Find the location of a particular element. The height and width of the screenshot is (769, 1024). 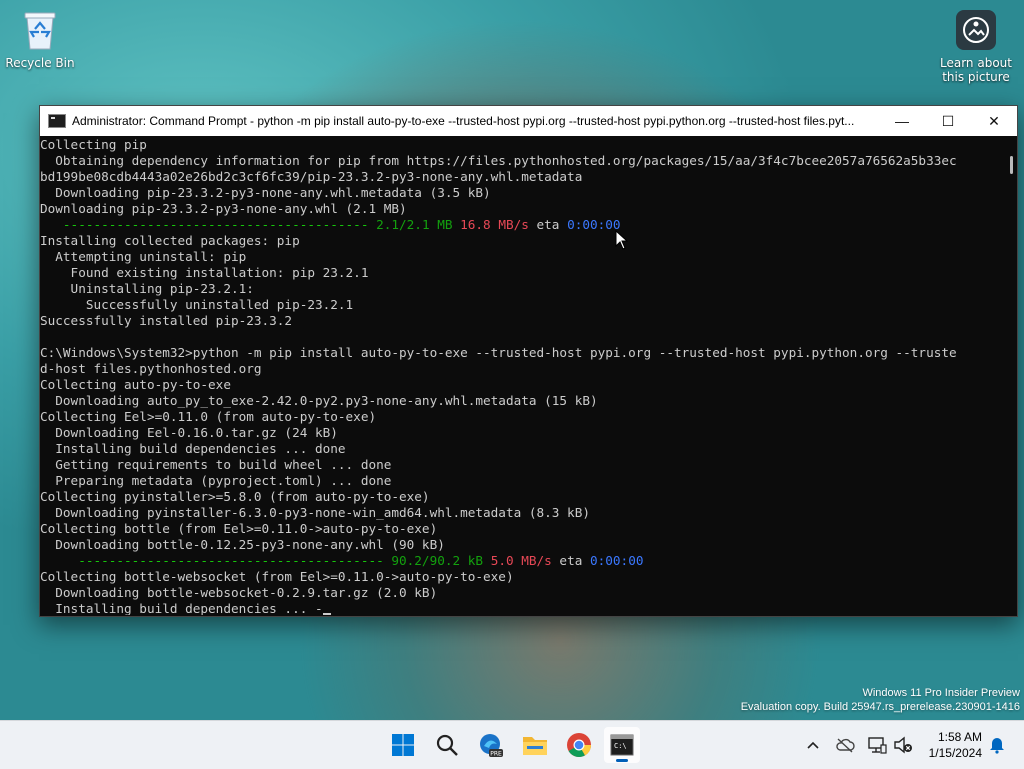

show-hidden-icons-button is located at coordinates (813, 745).